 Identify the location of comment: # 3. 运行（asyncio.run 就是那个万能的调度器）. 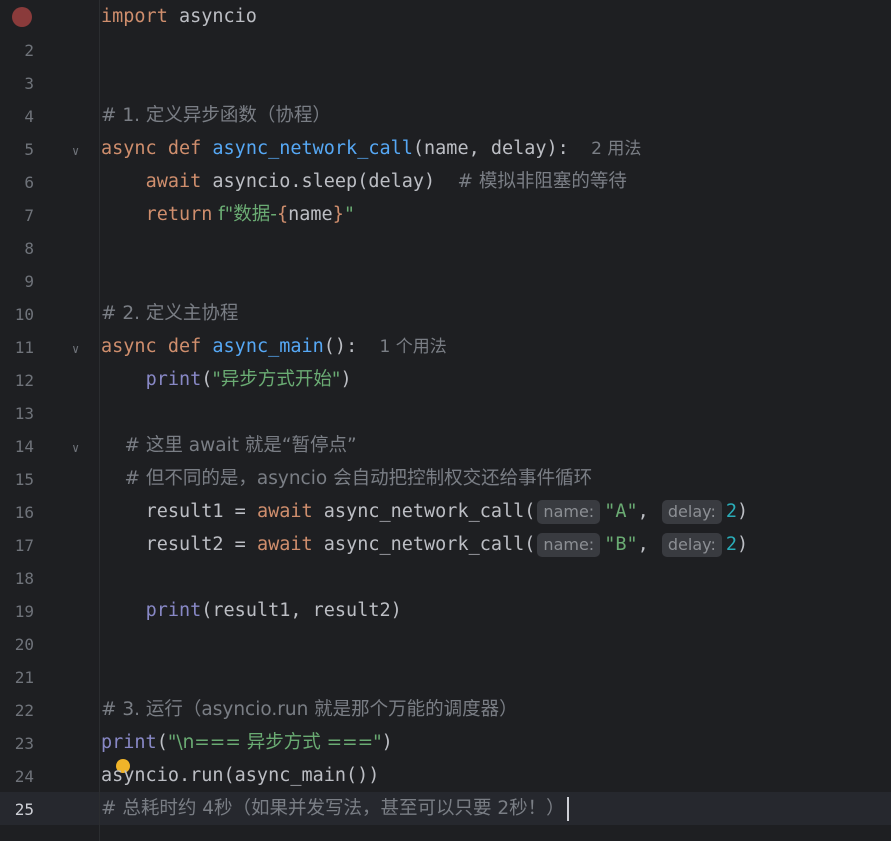
(309, 709).